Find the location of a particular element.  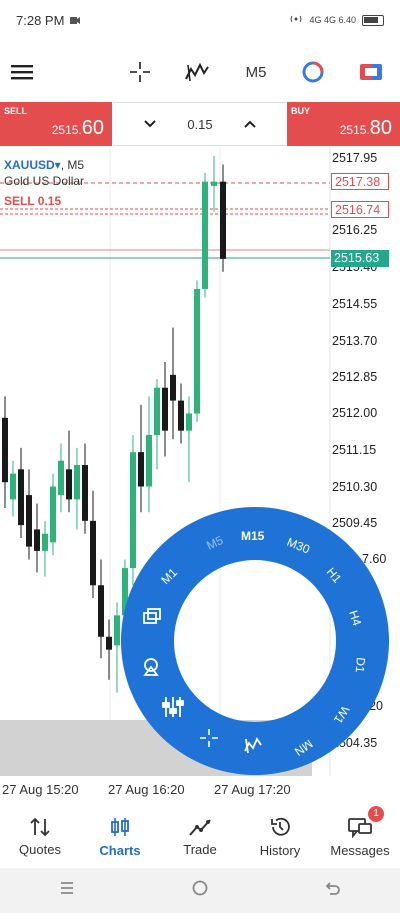

price-level: 2512.85 is located at coordinates (355, 377).